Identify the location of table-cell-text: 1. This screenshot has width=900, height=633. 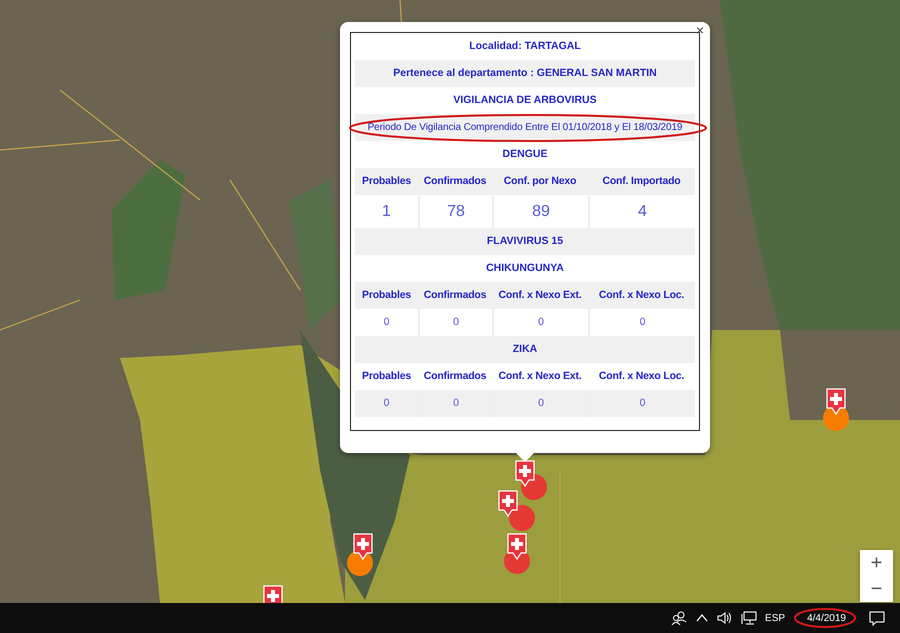
(386, 212).